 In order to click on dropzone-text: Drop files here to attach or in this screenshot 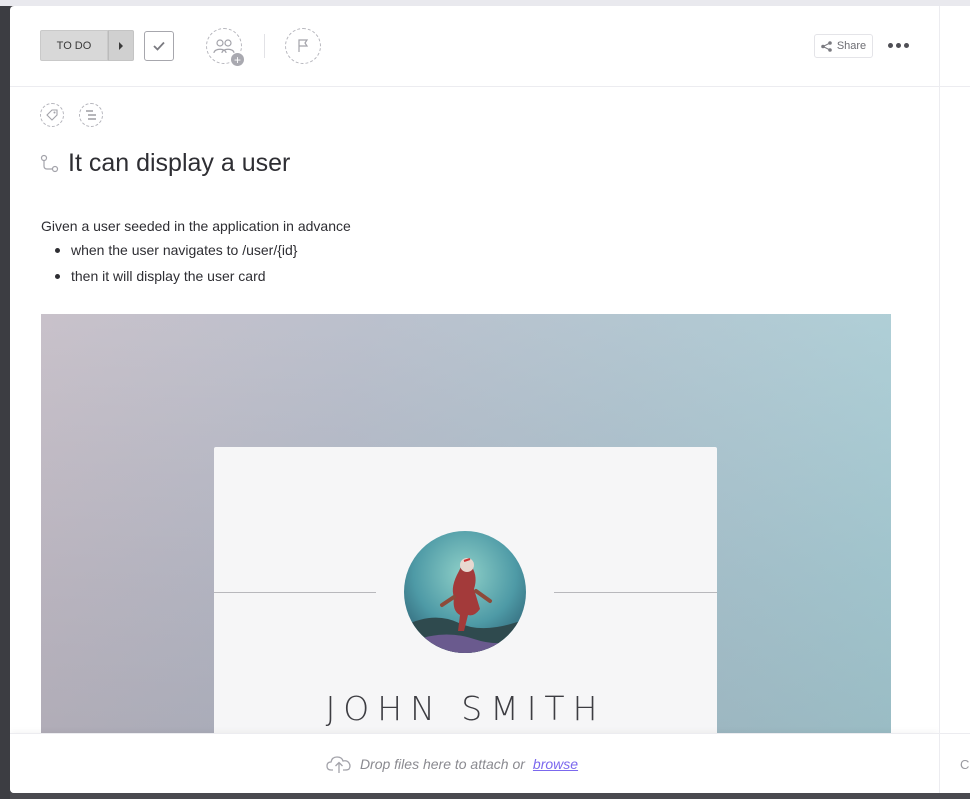, I will do `click(442, 763)`.